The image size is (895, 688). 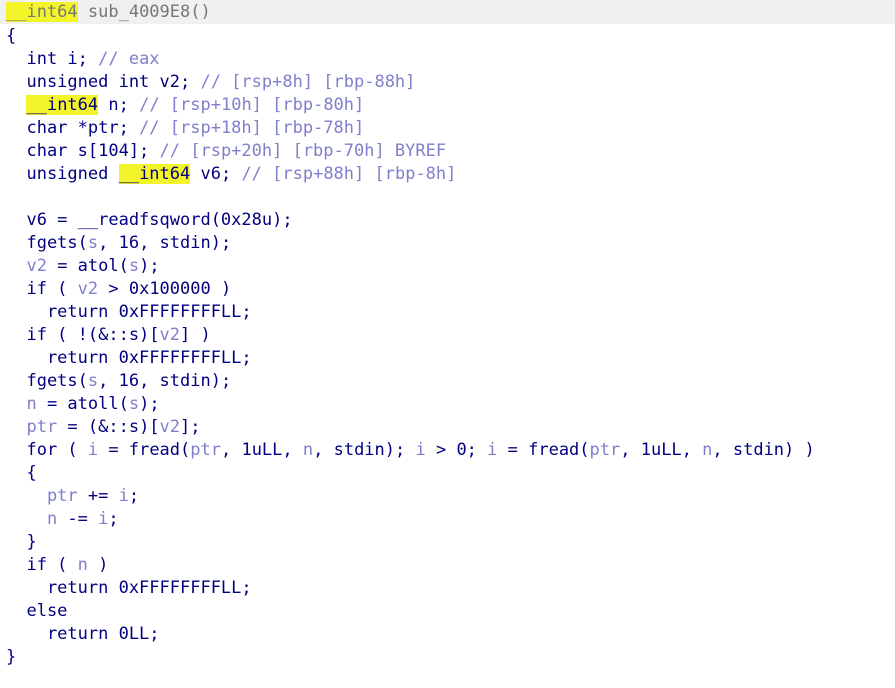 What do you see at coordinates (52, 59) in the screenshot?
I see `decl-i: int i;` at bounding box center [52, 59].